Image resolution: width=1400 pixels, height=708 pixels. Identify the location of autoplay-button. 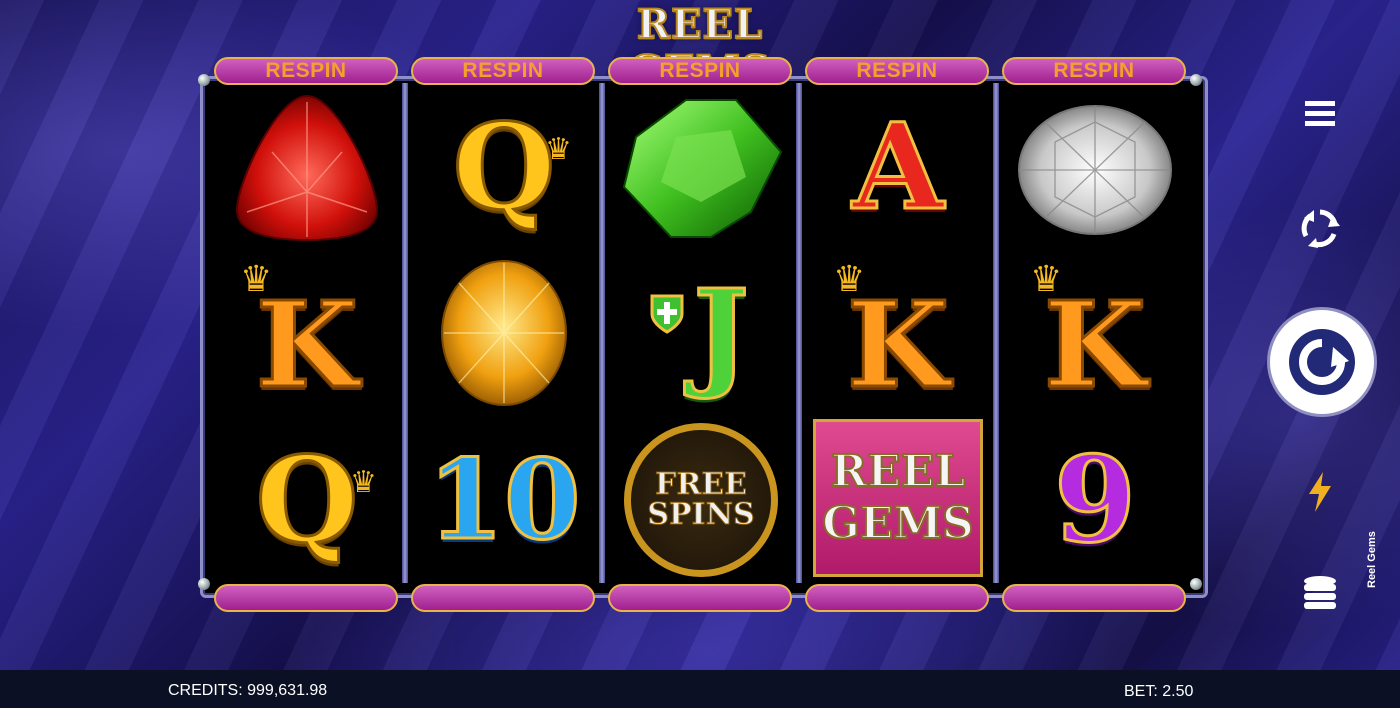
(1320, 228).